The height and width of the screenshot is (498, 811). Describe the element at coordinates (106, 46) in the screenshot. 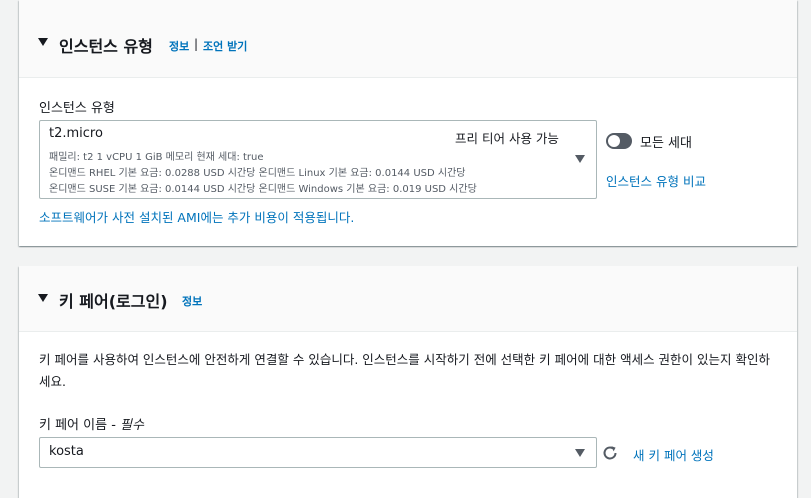

I see `instance-type-title: 인스턴스 유형` at that location.